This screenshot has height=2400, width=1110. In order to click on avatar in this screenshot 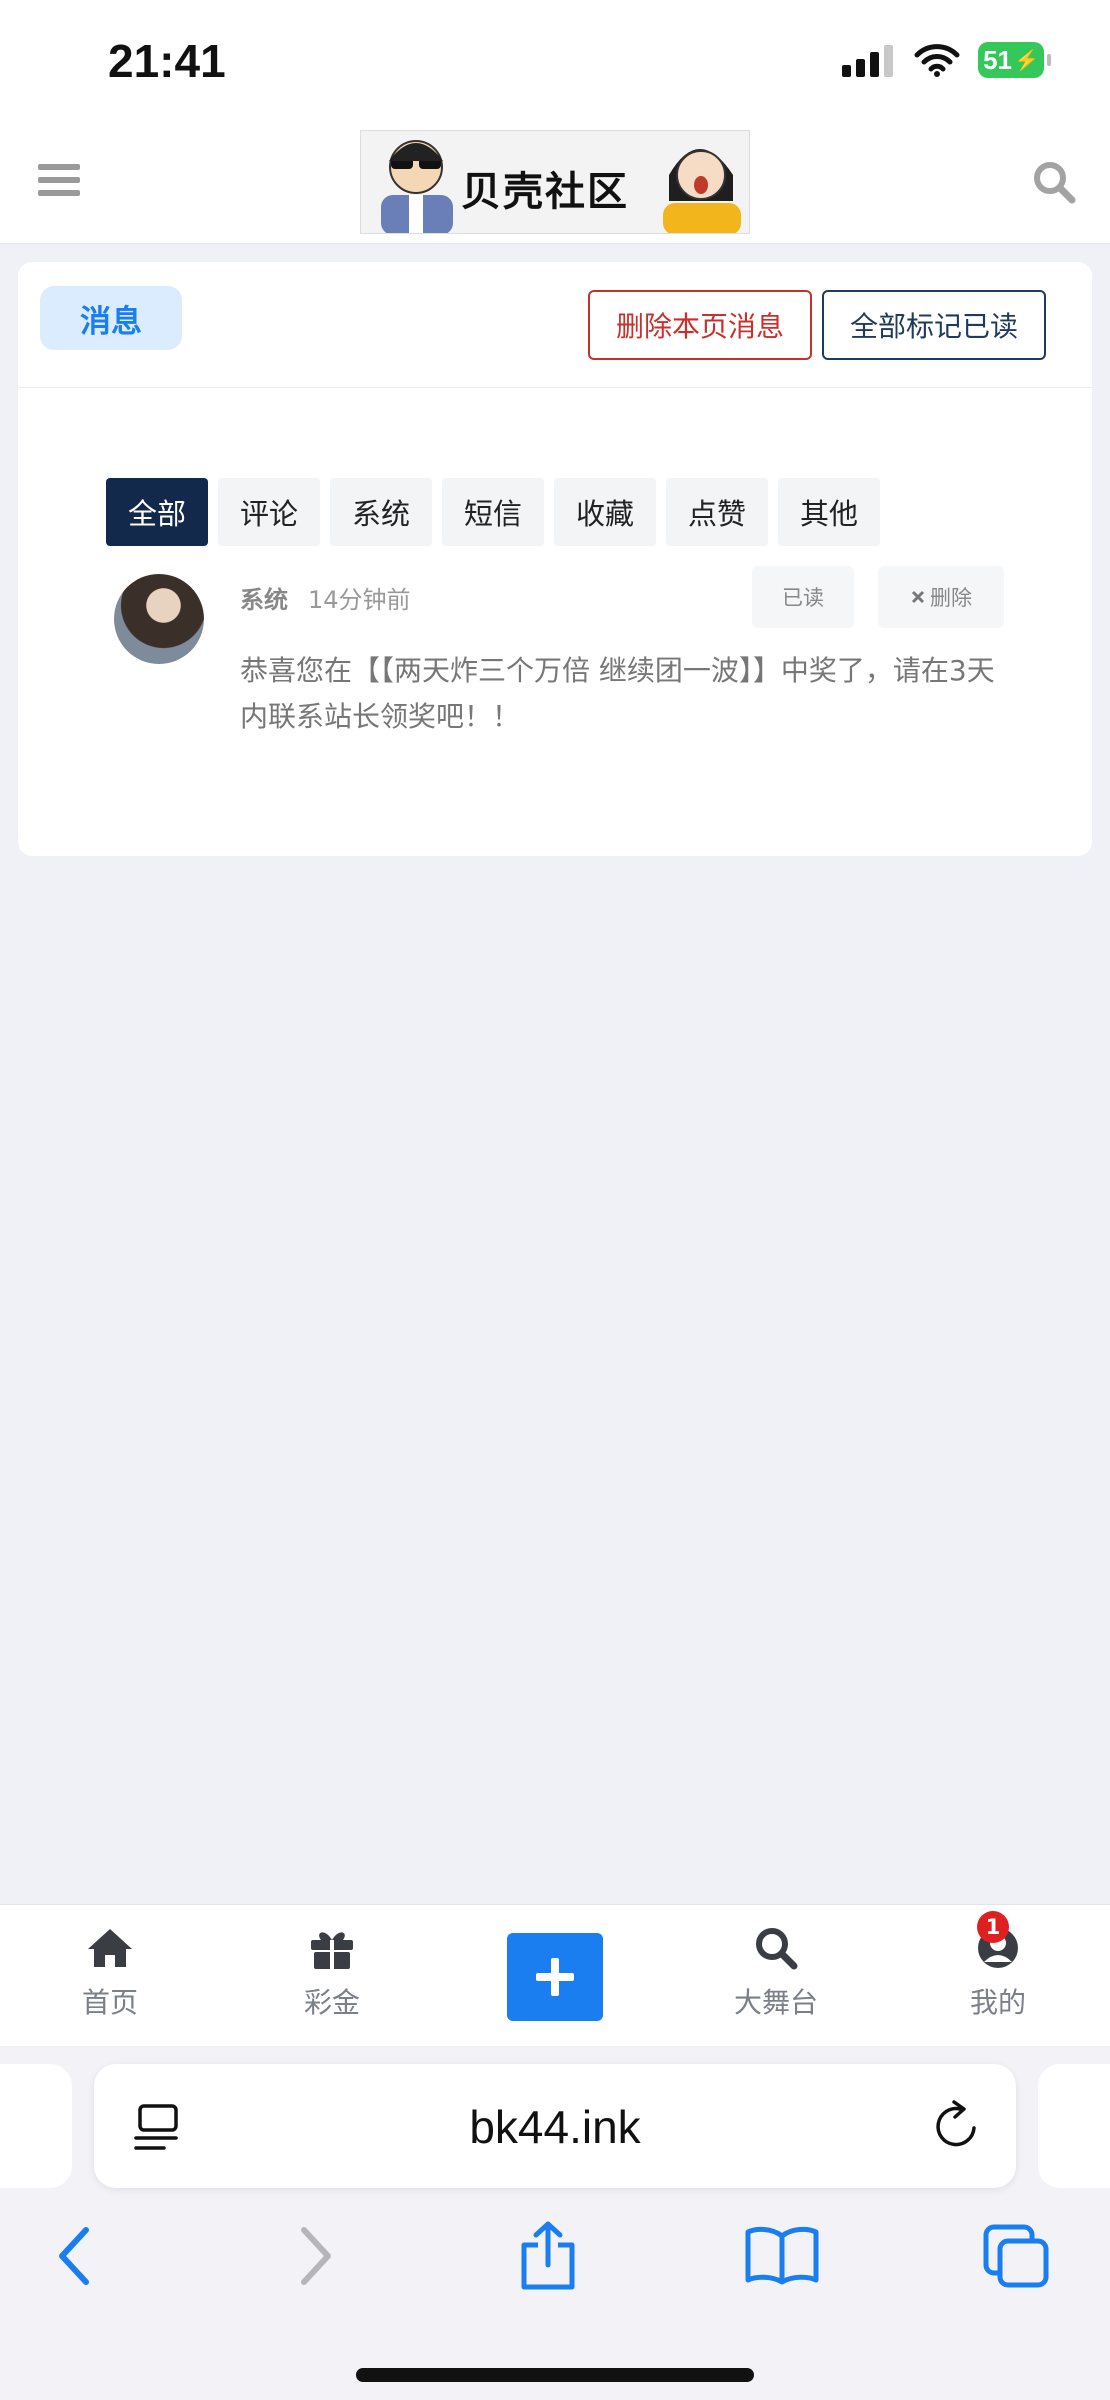, I will do `click(159, 619)`.